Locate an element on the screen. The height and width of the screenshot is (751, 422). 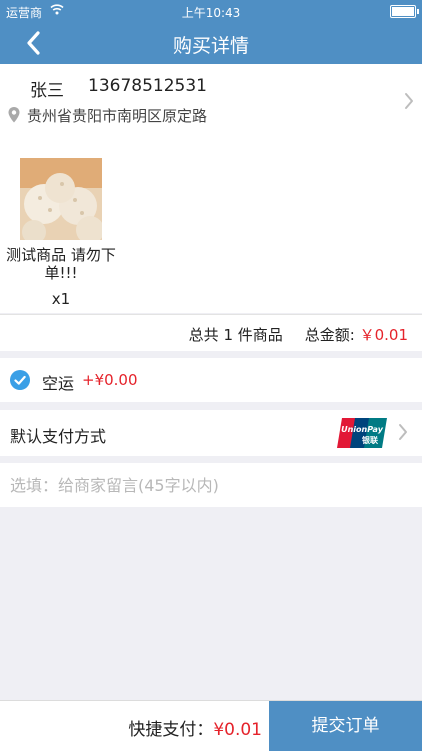
unionpay-logo: UnionPay 银联 is located at coordinates (362, 435).